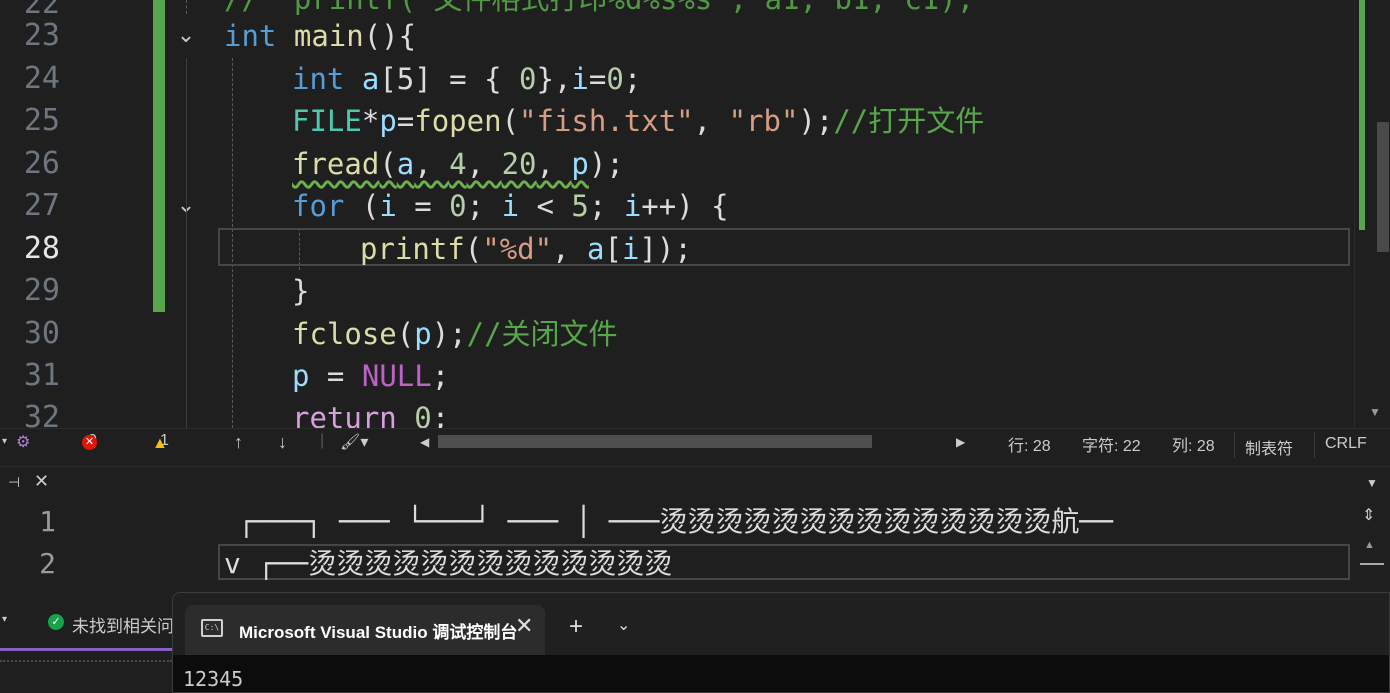  I want to click on splitter-grip, so click(86, 663).